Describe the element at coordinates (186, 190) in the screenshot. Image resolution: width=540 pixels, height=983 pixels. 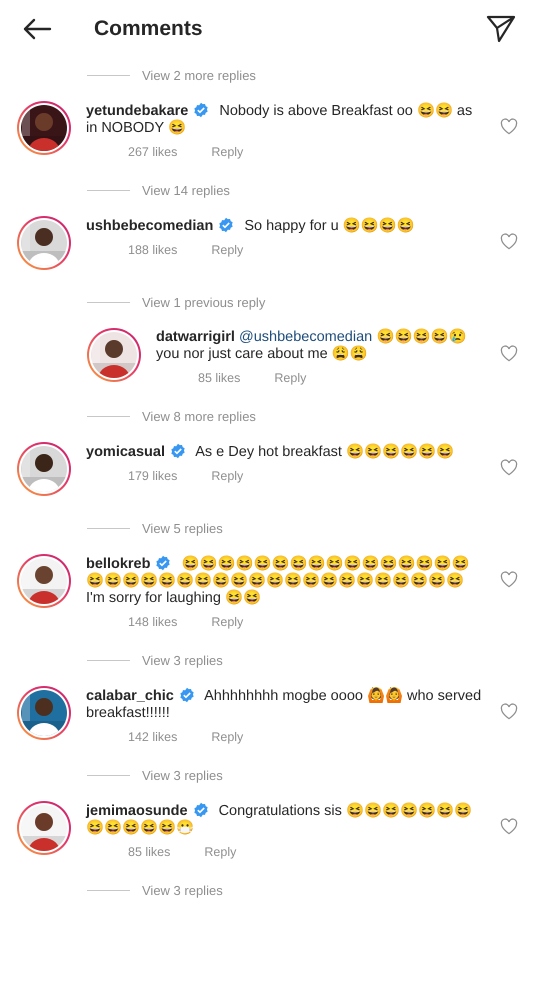
I see `view-replies-link: View 14 replies` at that location.